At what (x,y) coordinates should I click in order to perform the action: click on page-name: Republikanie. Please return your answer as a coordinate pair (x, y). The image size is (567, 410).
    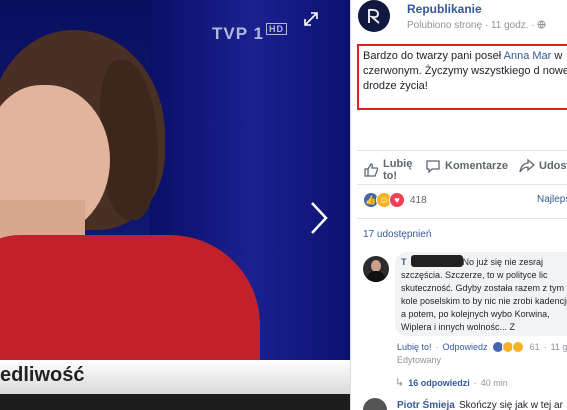
    Looking at the image, I should click on (444, 9).